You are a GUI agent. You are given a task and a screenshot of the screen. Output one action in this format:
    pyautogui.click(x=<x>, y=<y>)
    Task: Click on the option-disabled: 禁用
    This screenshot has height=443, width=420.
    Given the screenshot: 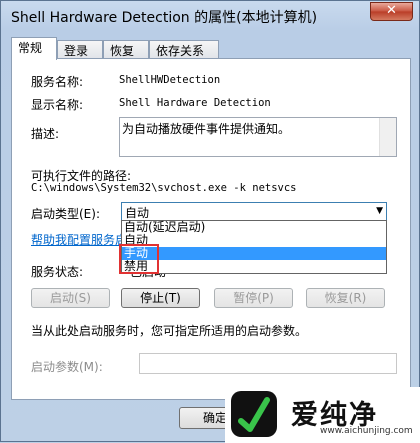 What is the action you would take?
    pyautogui.click(x=254, y=266)
    